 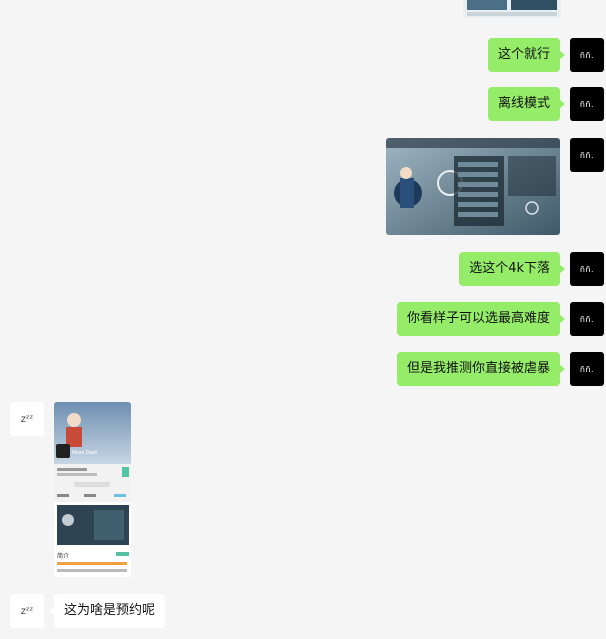 What do you see at coordinates (92, 487) in the screenshot?
I see `store-page-image: Muse Dash 简介` at bounding box center [92, 487].